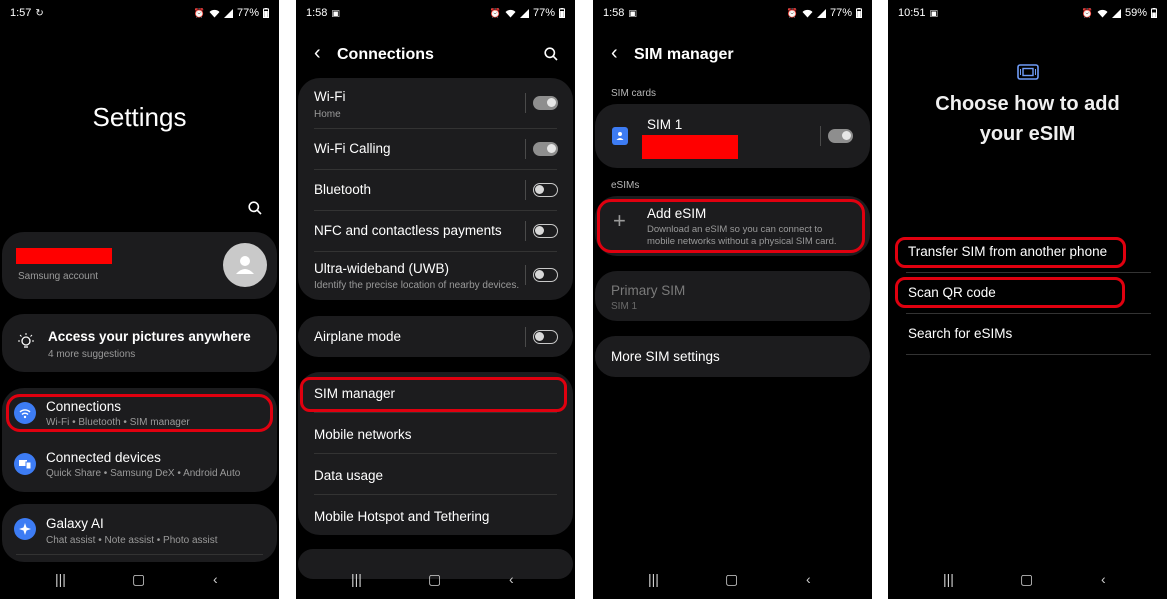  Describe the element at coordinates (545, 103) in the screenshot. I see `wifi-toggle` at that location.